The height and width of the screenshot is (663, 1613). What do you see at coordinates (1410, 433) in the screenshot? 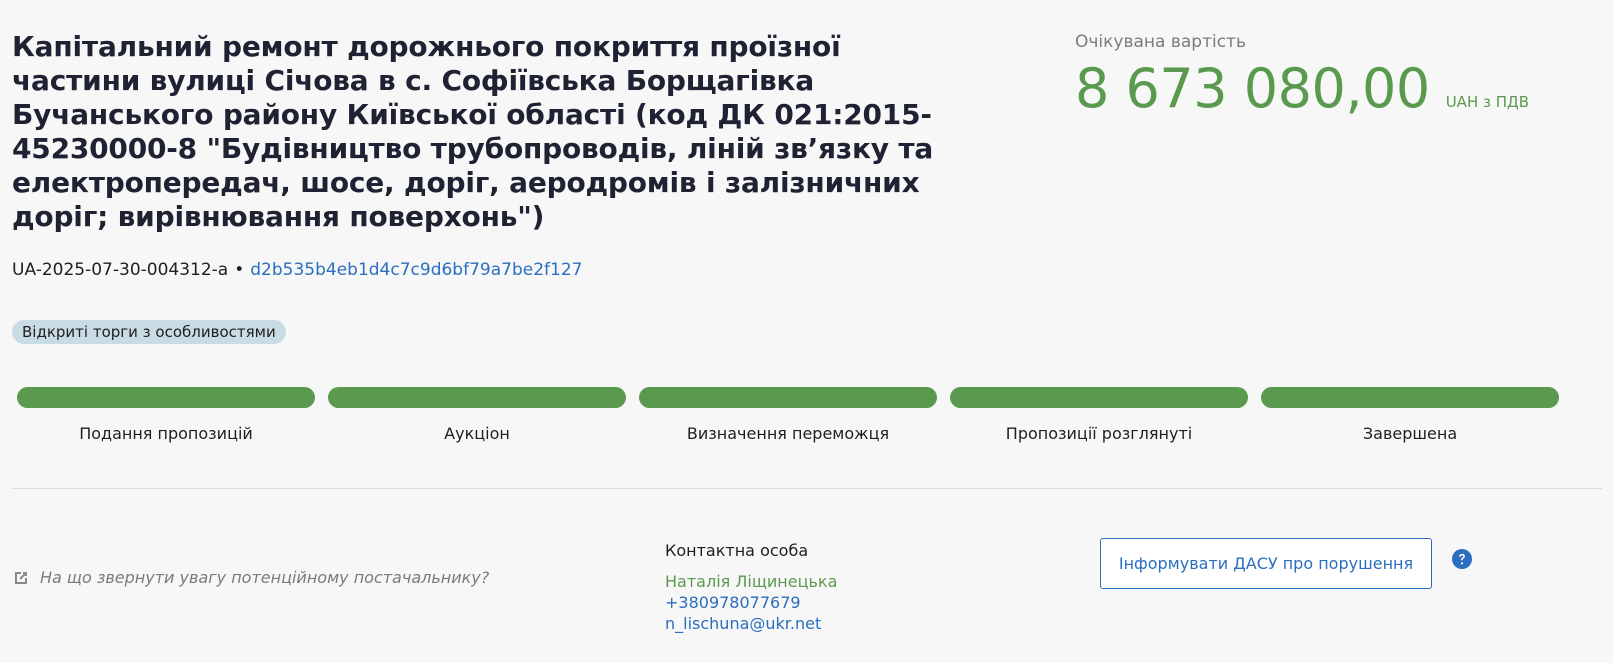
I see `stage-label: Завершена` at bounding box center [1410, 433].